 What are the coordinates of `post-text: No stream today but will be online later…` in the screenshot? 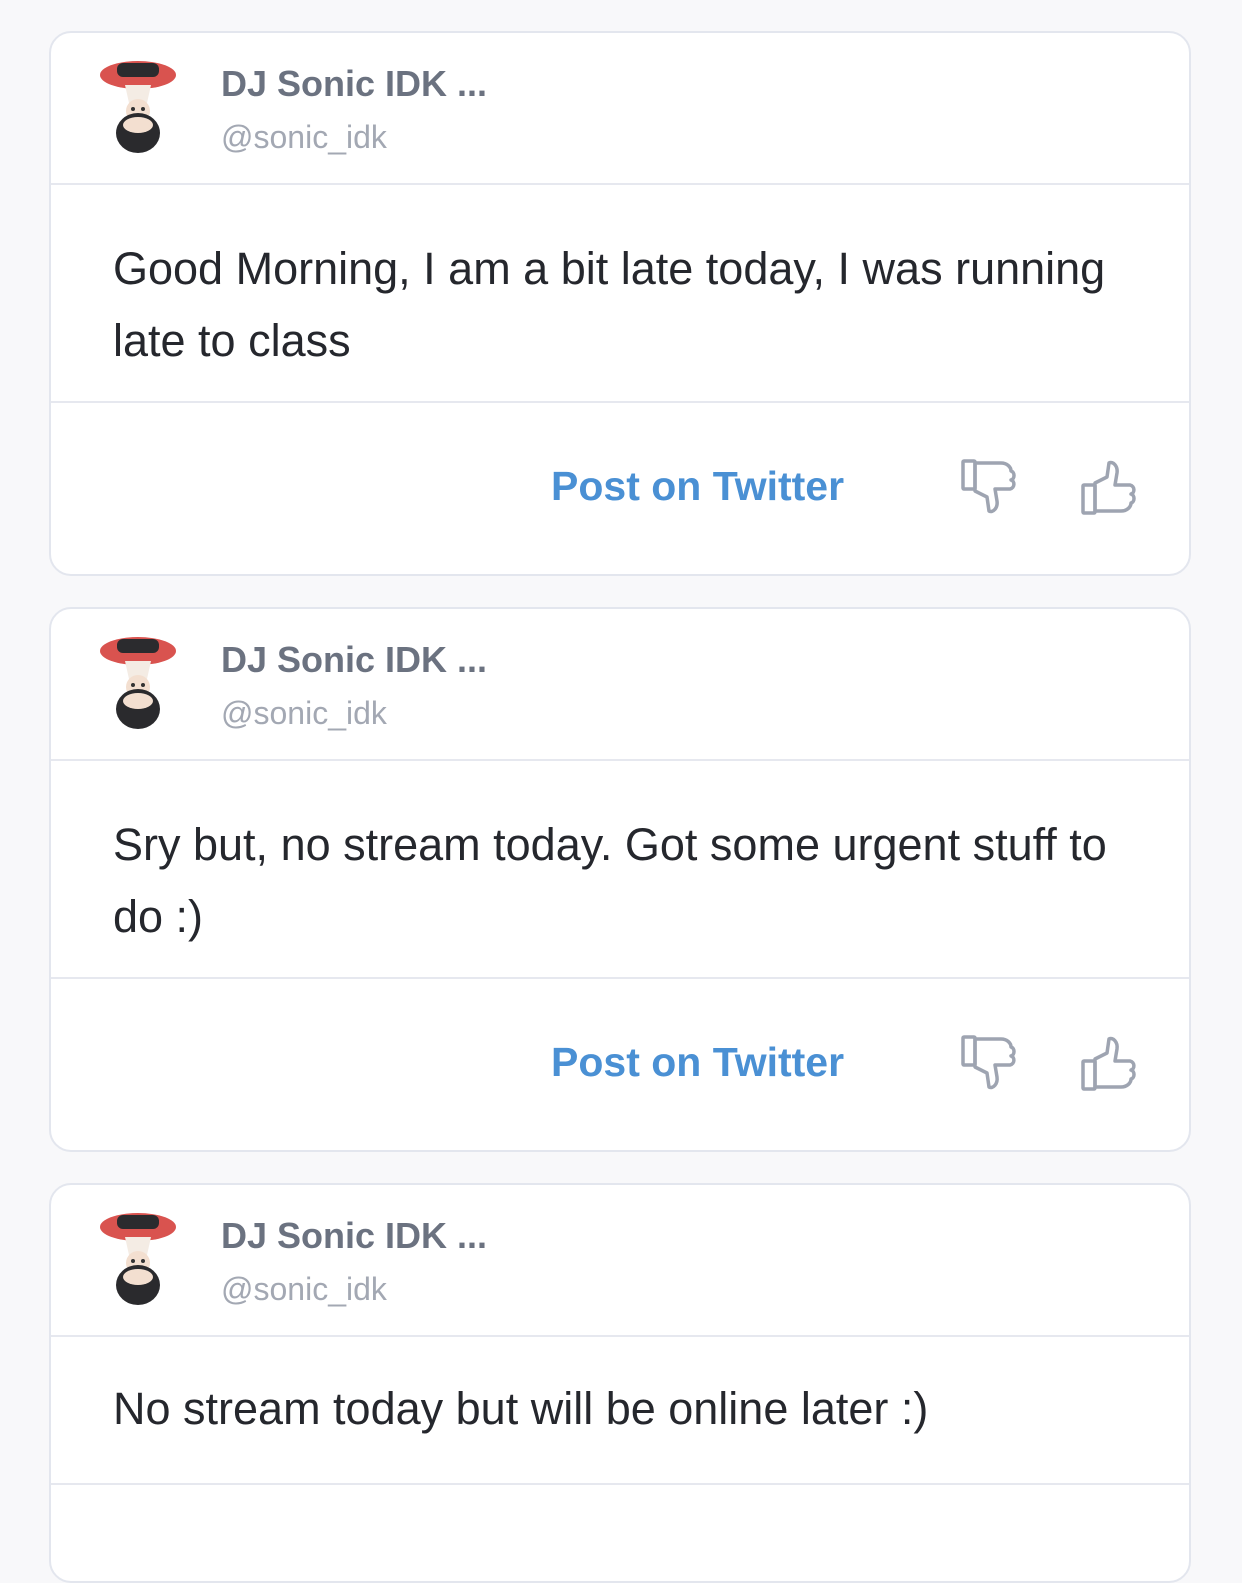 It's located at (620, 1411).